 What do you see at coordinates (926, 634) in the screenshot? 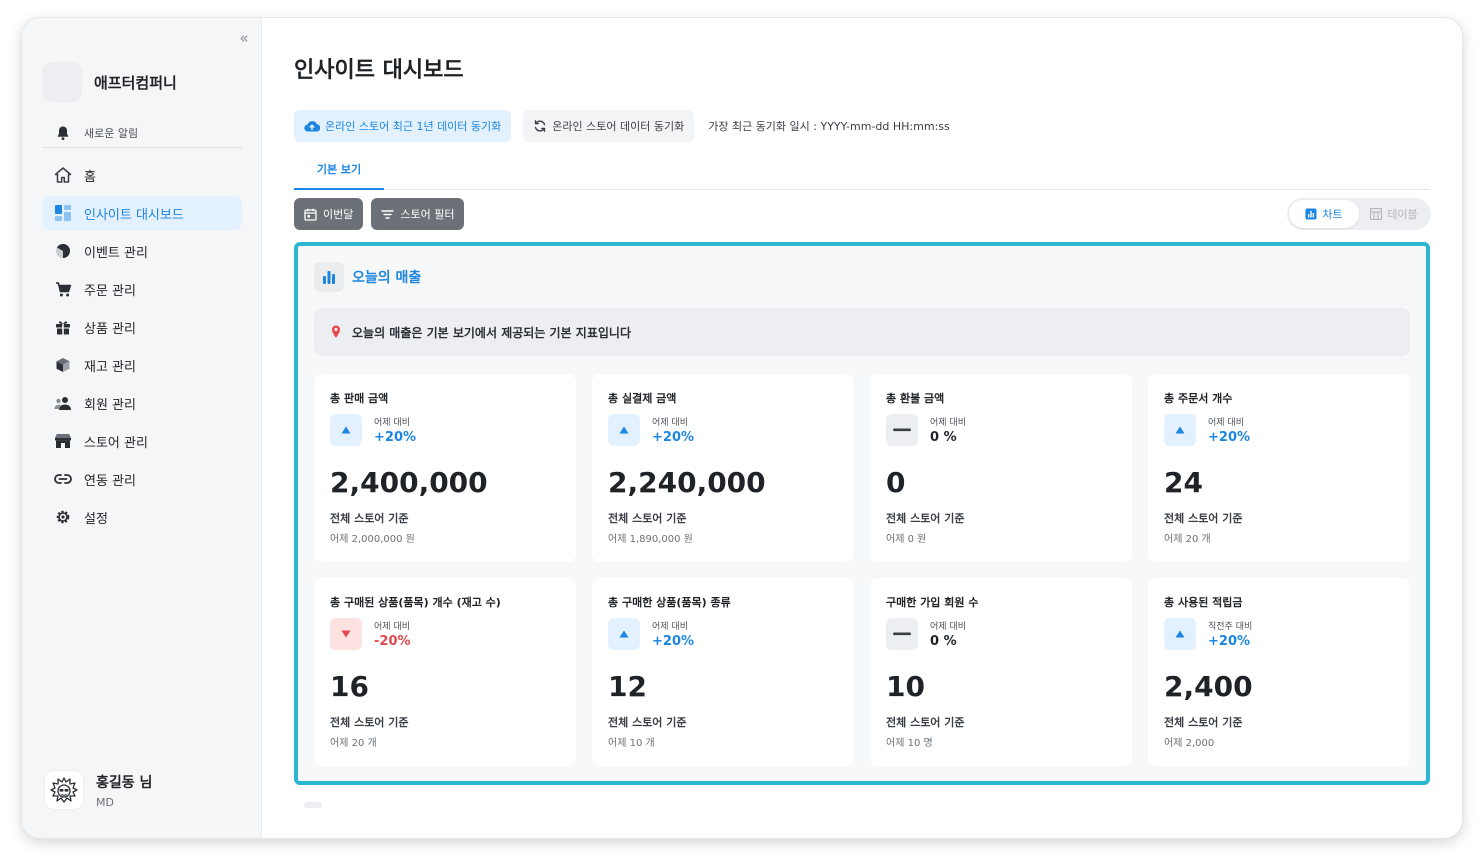
I see `metric-delta: 어제 대비 0 %` at bounding box center [926, 634].